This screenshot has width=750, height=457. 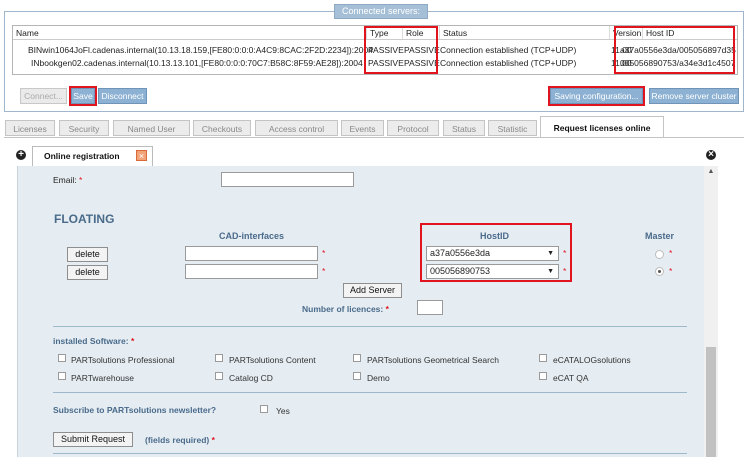 I want to click on connected-servers-legend: Connected servers:, so click(x=381, y=11).